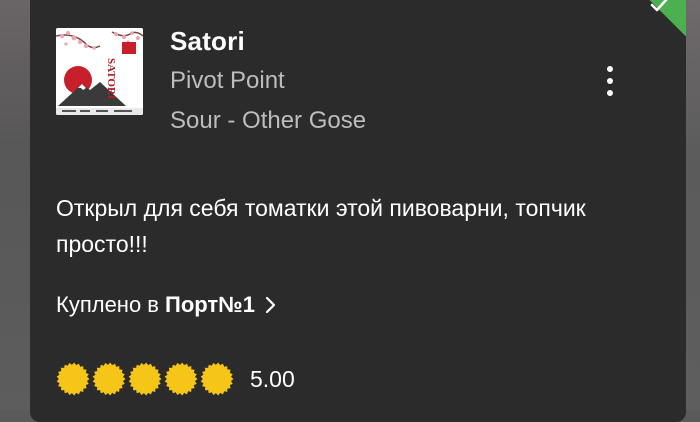  I want to click on more-vertical-icon, so click(610, 69).